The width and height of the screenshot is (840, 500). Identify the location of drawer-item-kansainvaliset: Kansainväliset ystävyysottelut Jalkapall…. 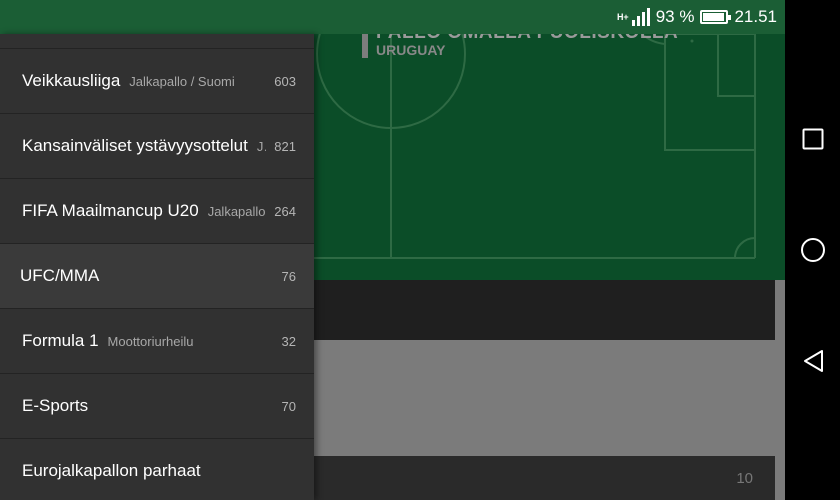
(157, 146).